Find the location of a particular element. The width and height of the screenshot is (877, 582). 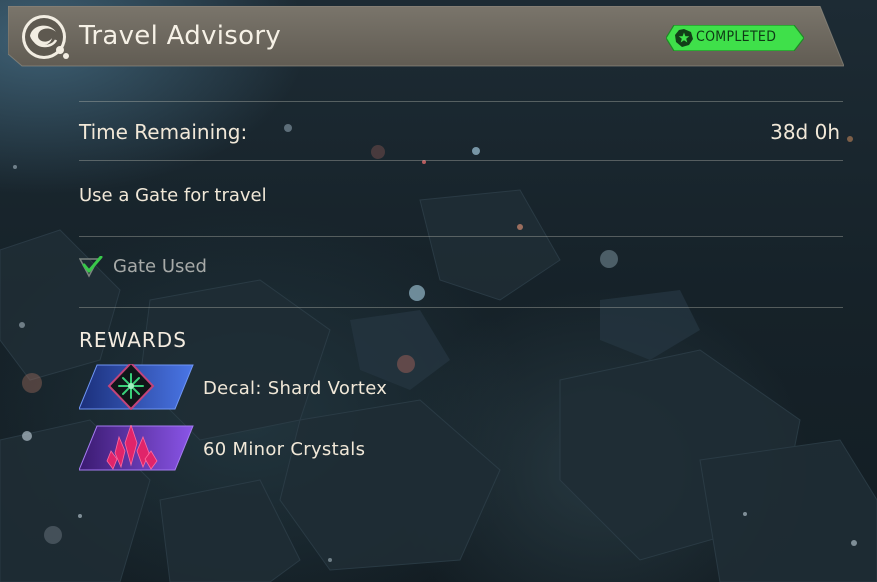

reward-item: Decal: Shard Vortex is located at coordinates (329, 387).